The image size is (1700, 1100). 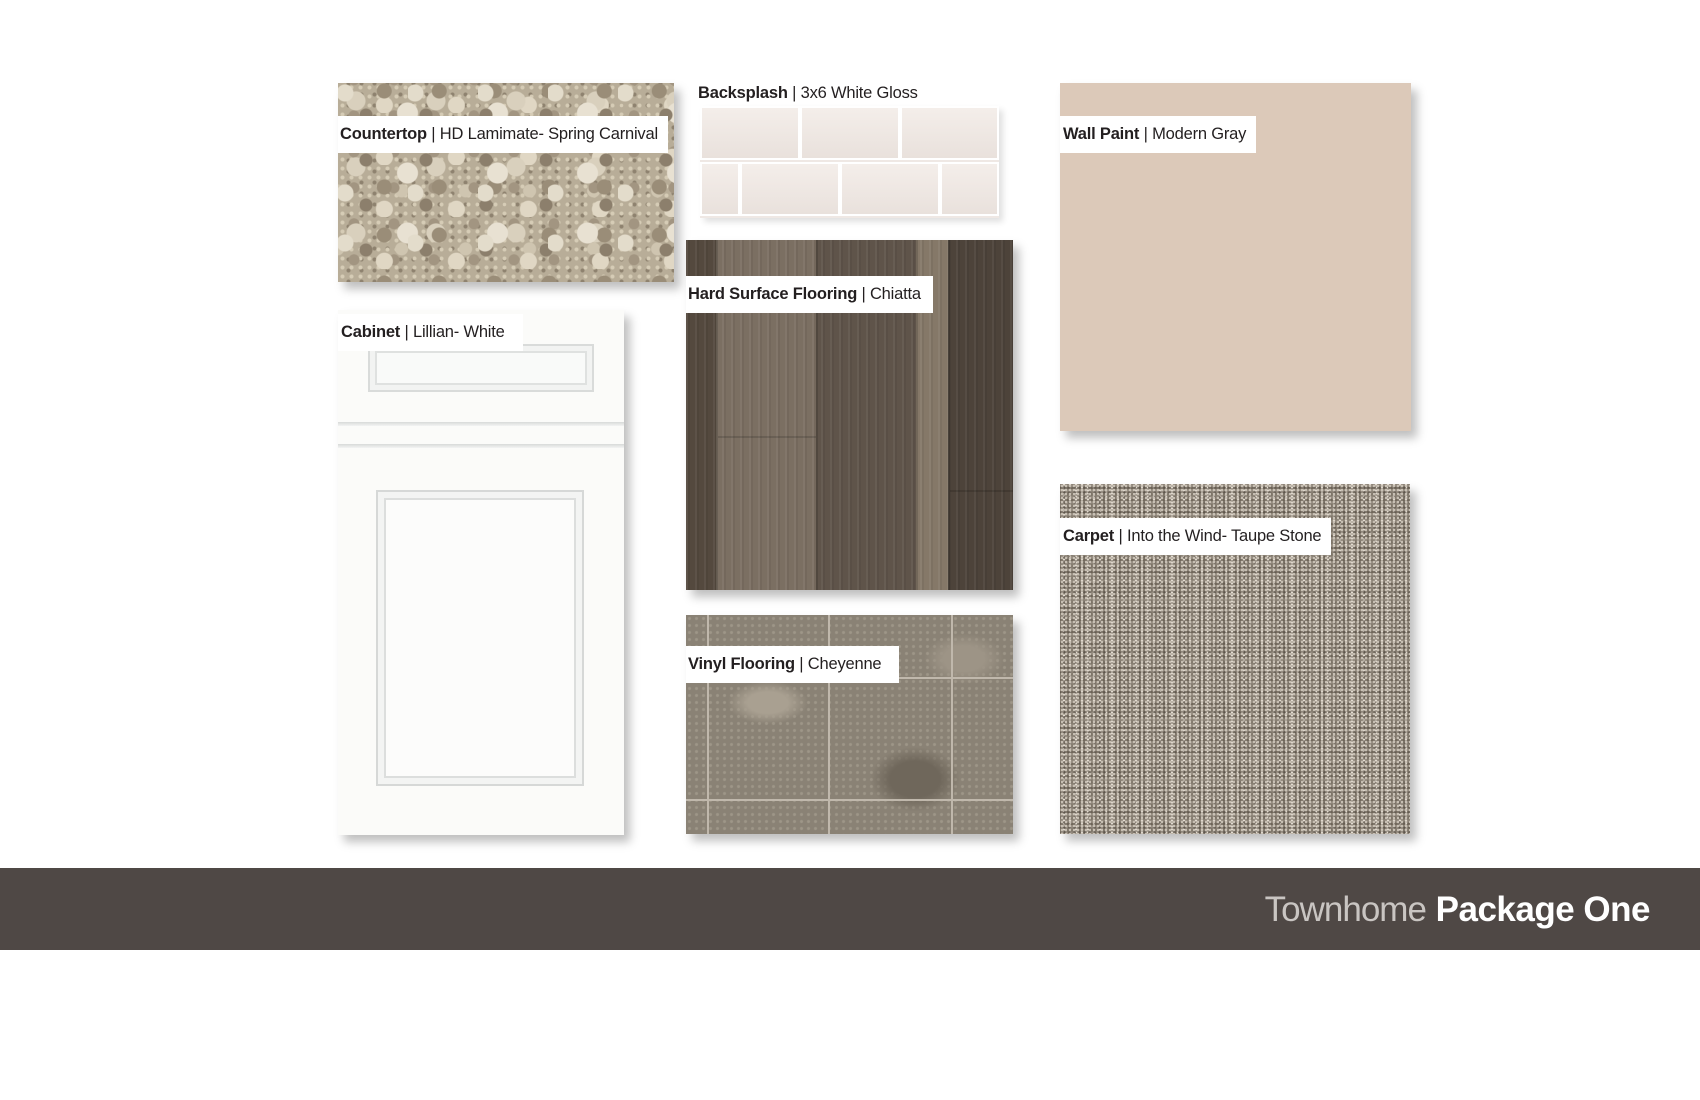 What do you see at coordinates (480, 638) in the screenshot?
I see `cabinet-door-panel` at bounding box center [480, 638].